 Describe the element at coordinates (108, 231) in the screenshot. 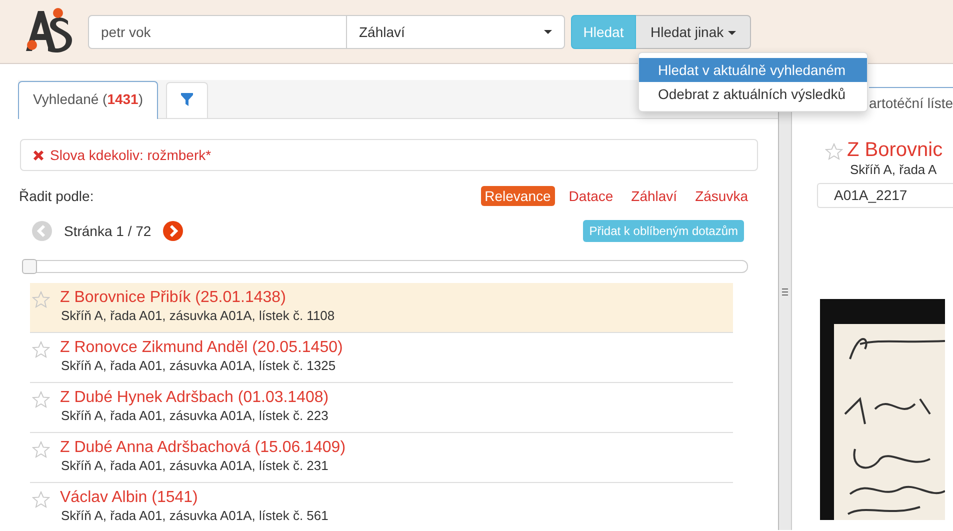

I see `page-indicator: Stránka 1 / 72` at that location.